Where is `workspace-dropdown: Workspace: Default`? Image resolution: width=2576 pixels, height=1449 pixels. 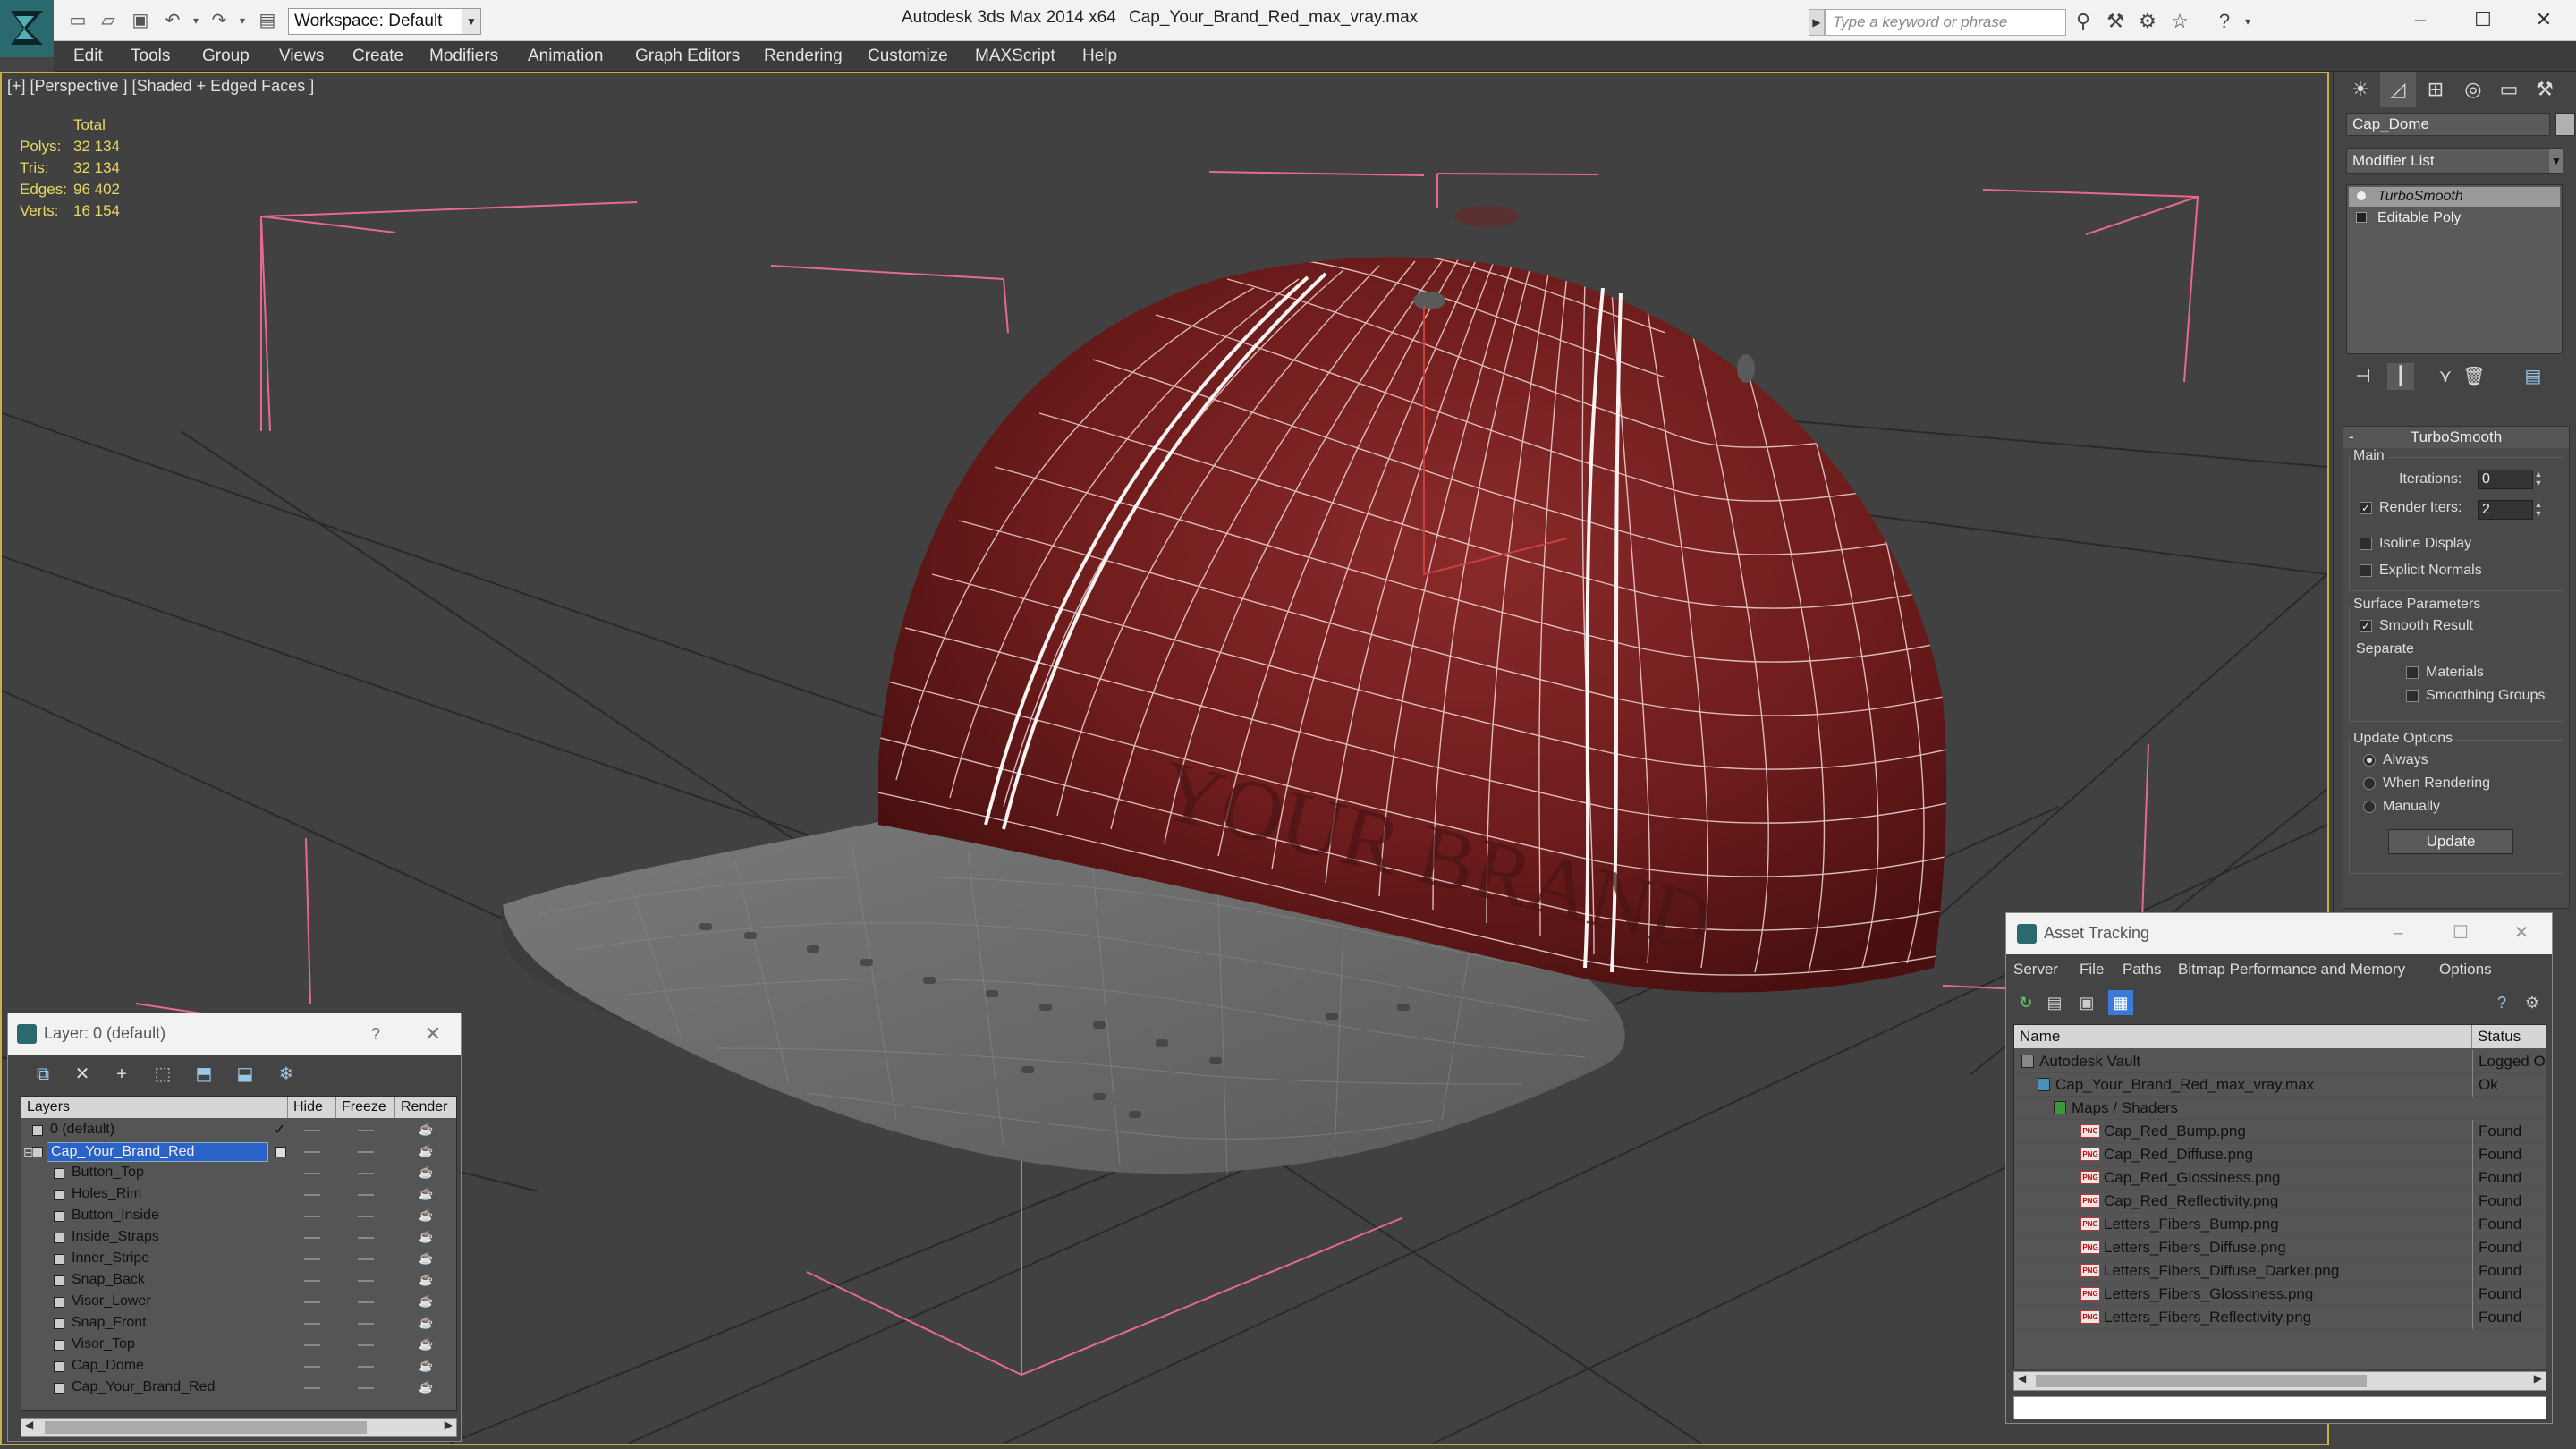 workspace-dropdown: Workspace: Default is located at coordinates (384, 21).